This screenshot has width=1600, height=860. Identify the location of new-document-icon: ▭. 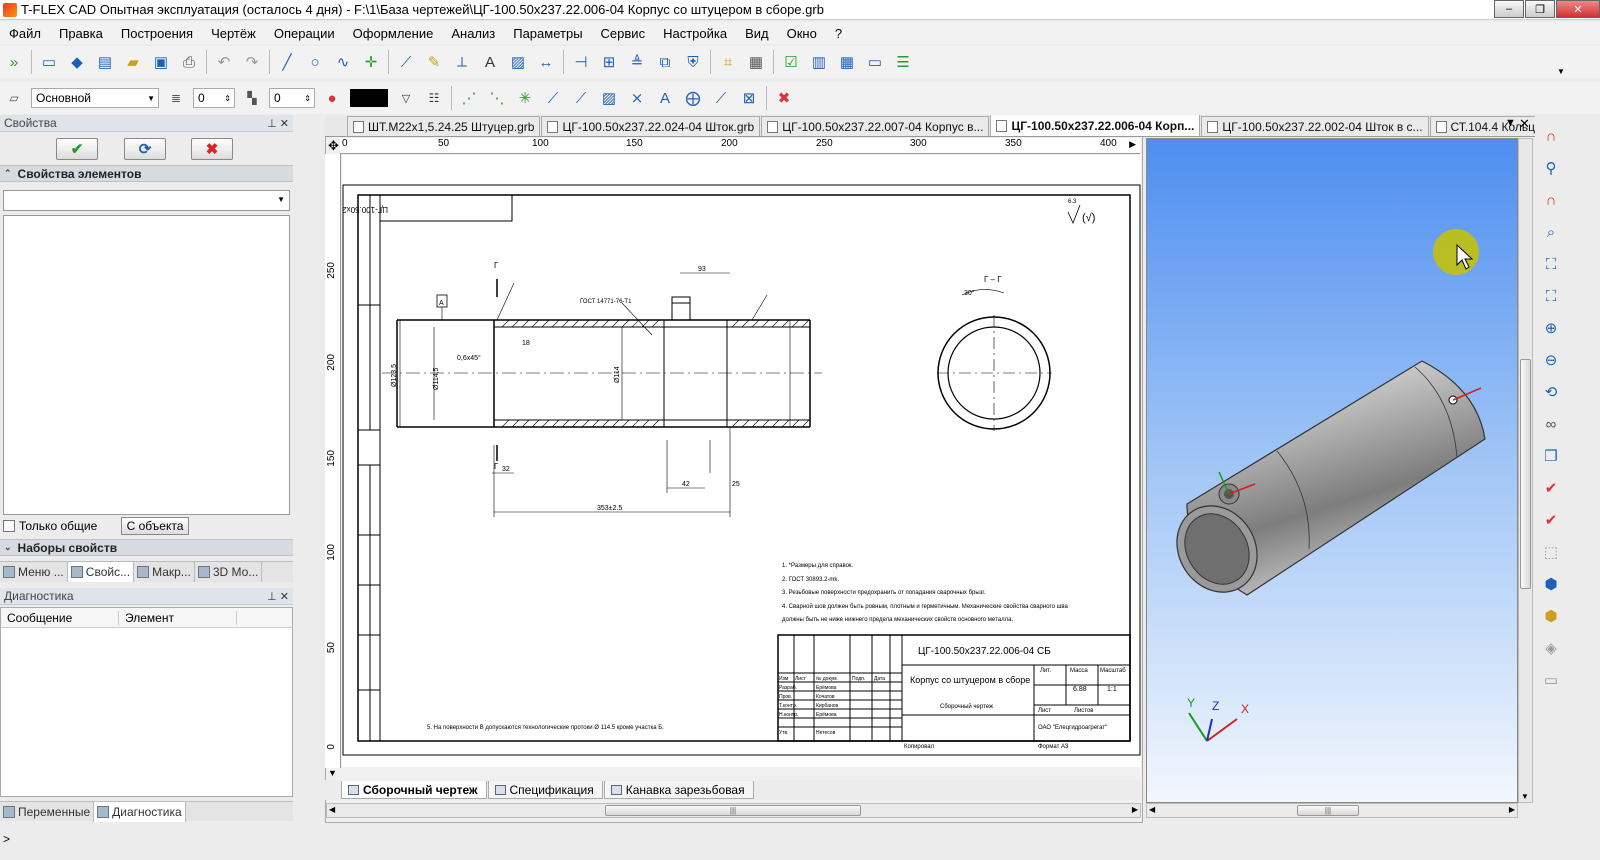
(49, 62).